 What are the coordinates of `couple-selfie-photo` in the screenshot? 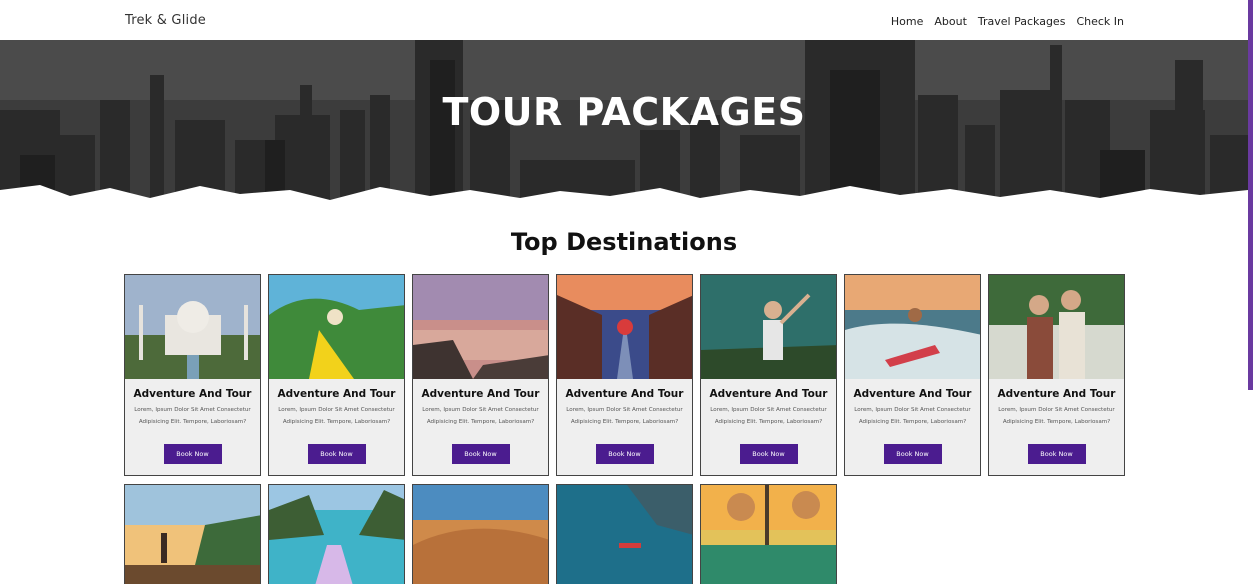 It's located at (1056, 327).